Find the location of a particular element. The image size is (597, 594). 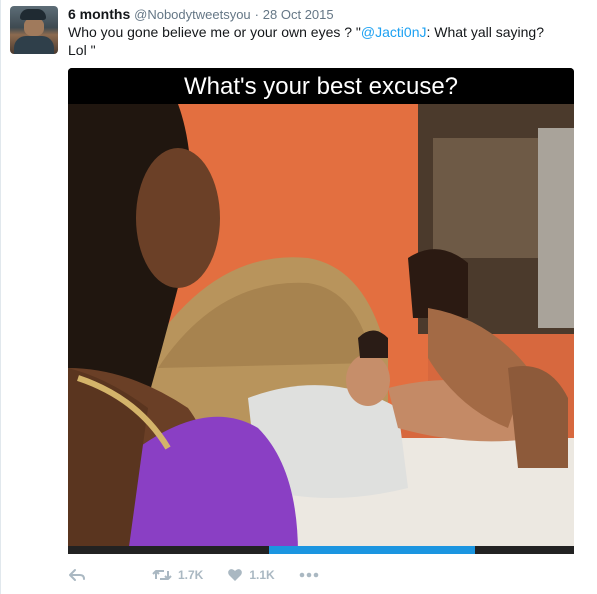

reply-icon is located at coordinates (77, 575).